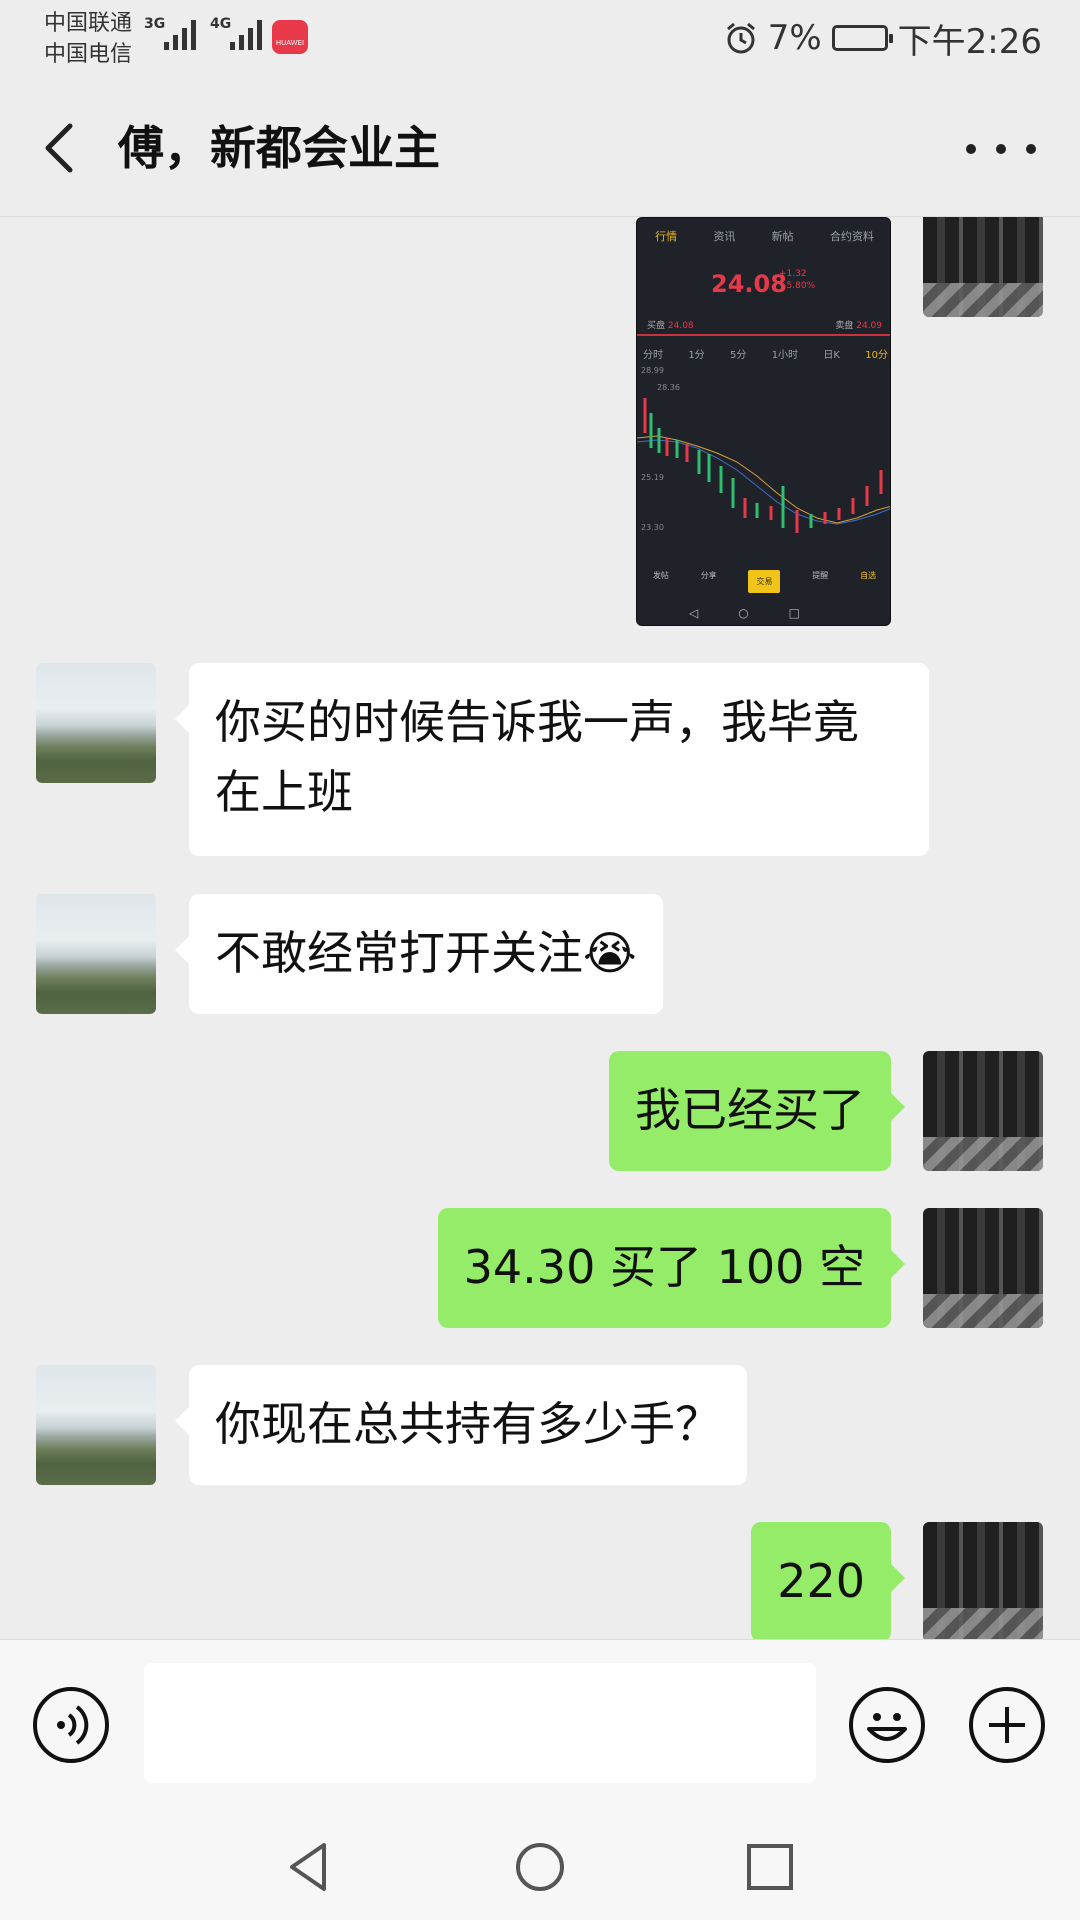 The width and height of the screenshot is (1080, 1920). Describe the element at coordinates (671, 1268) in the screenshot. I see `message-bubble-sent: 34.30 买了 100 空` at that location.